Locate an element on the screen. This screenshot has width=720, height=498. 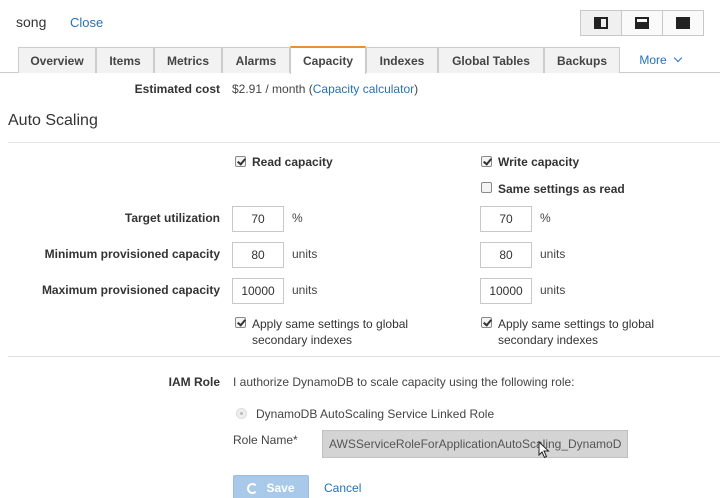
read-max-unit: units is located at coordinates (305, 290).